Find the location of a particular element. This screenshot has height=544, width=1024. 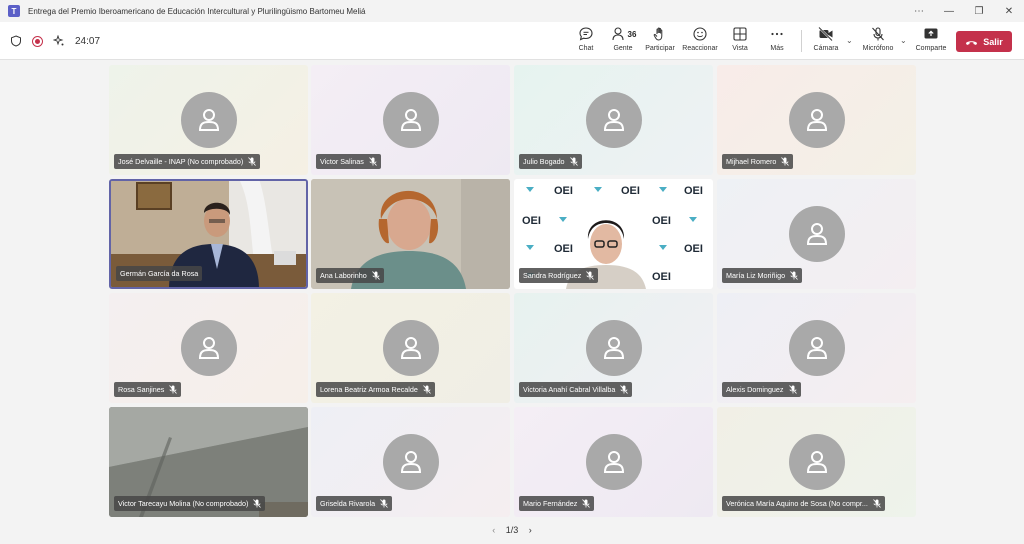

share-button: Comparte is located at coordinates (931, 39).